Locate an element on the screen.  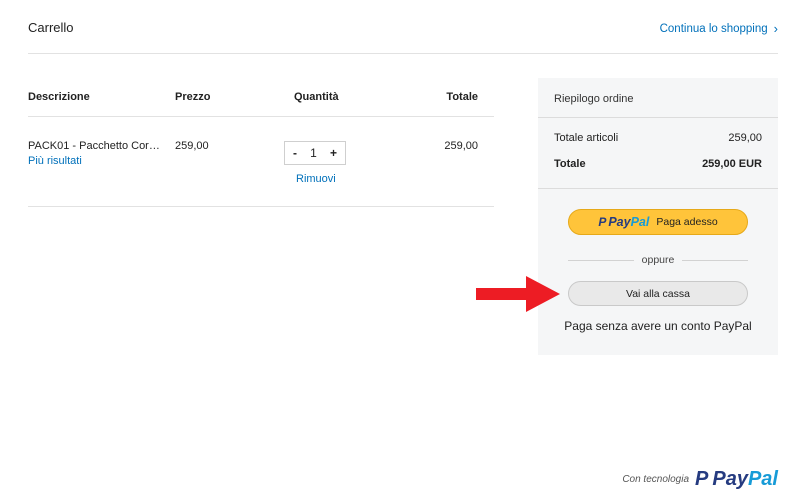
column-header-price: Prezzo is located at coordinates (193, 97).